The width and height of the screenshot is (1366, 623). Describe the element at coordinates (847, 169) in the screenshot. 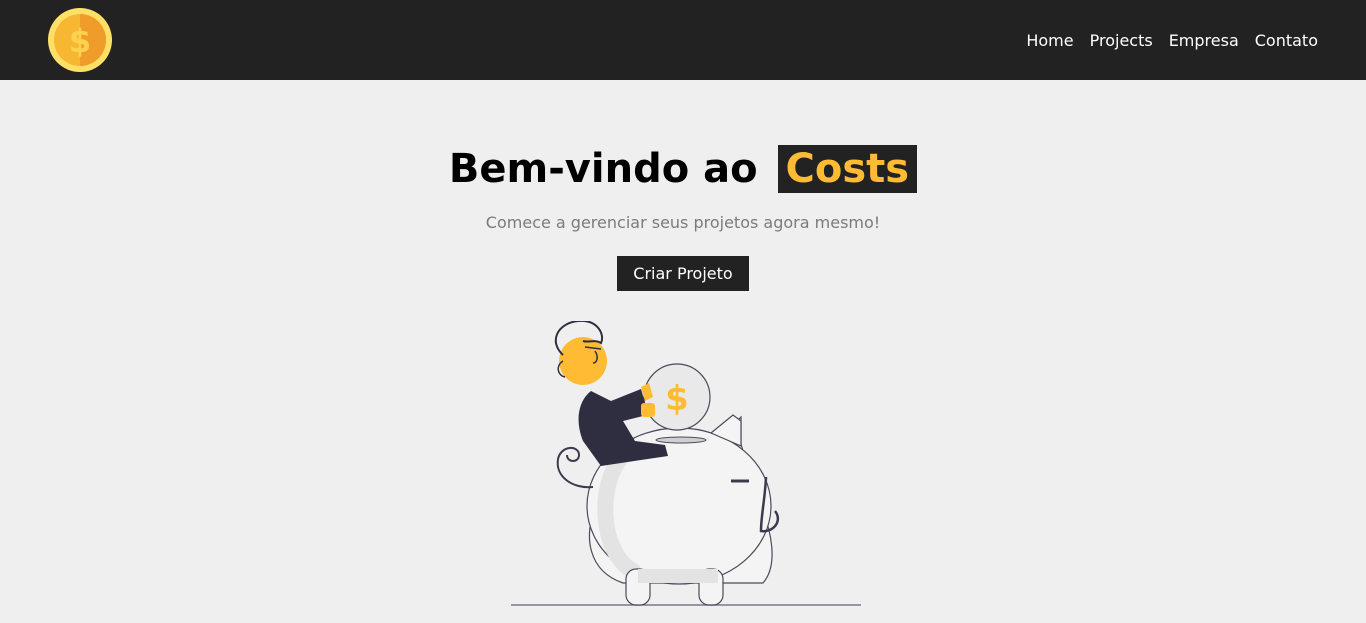

I see `title-brand: Costs` at that location.